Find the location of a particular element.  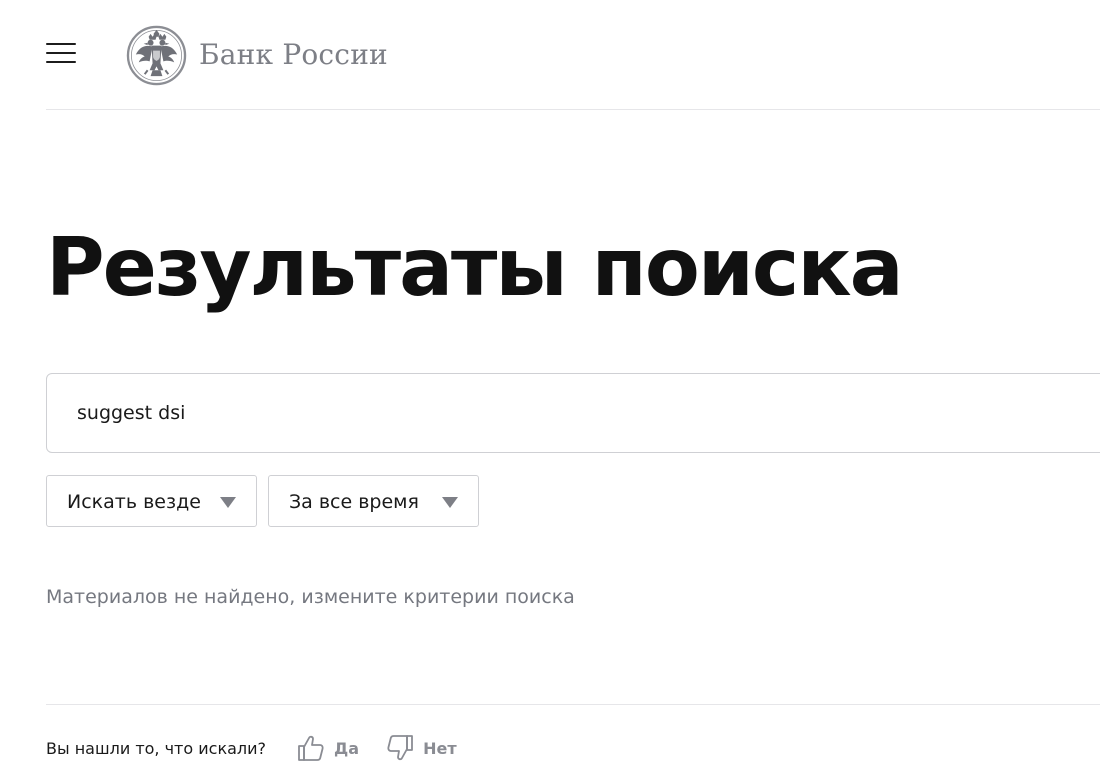

logo-link: Банк России is located at coordinates (257, 55).